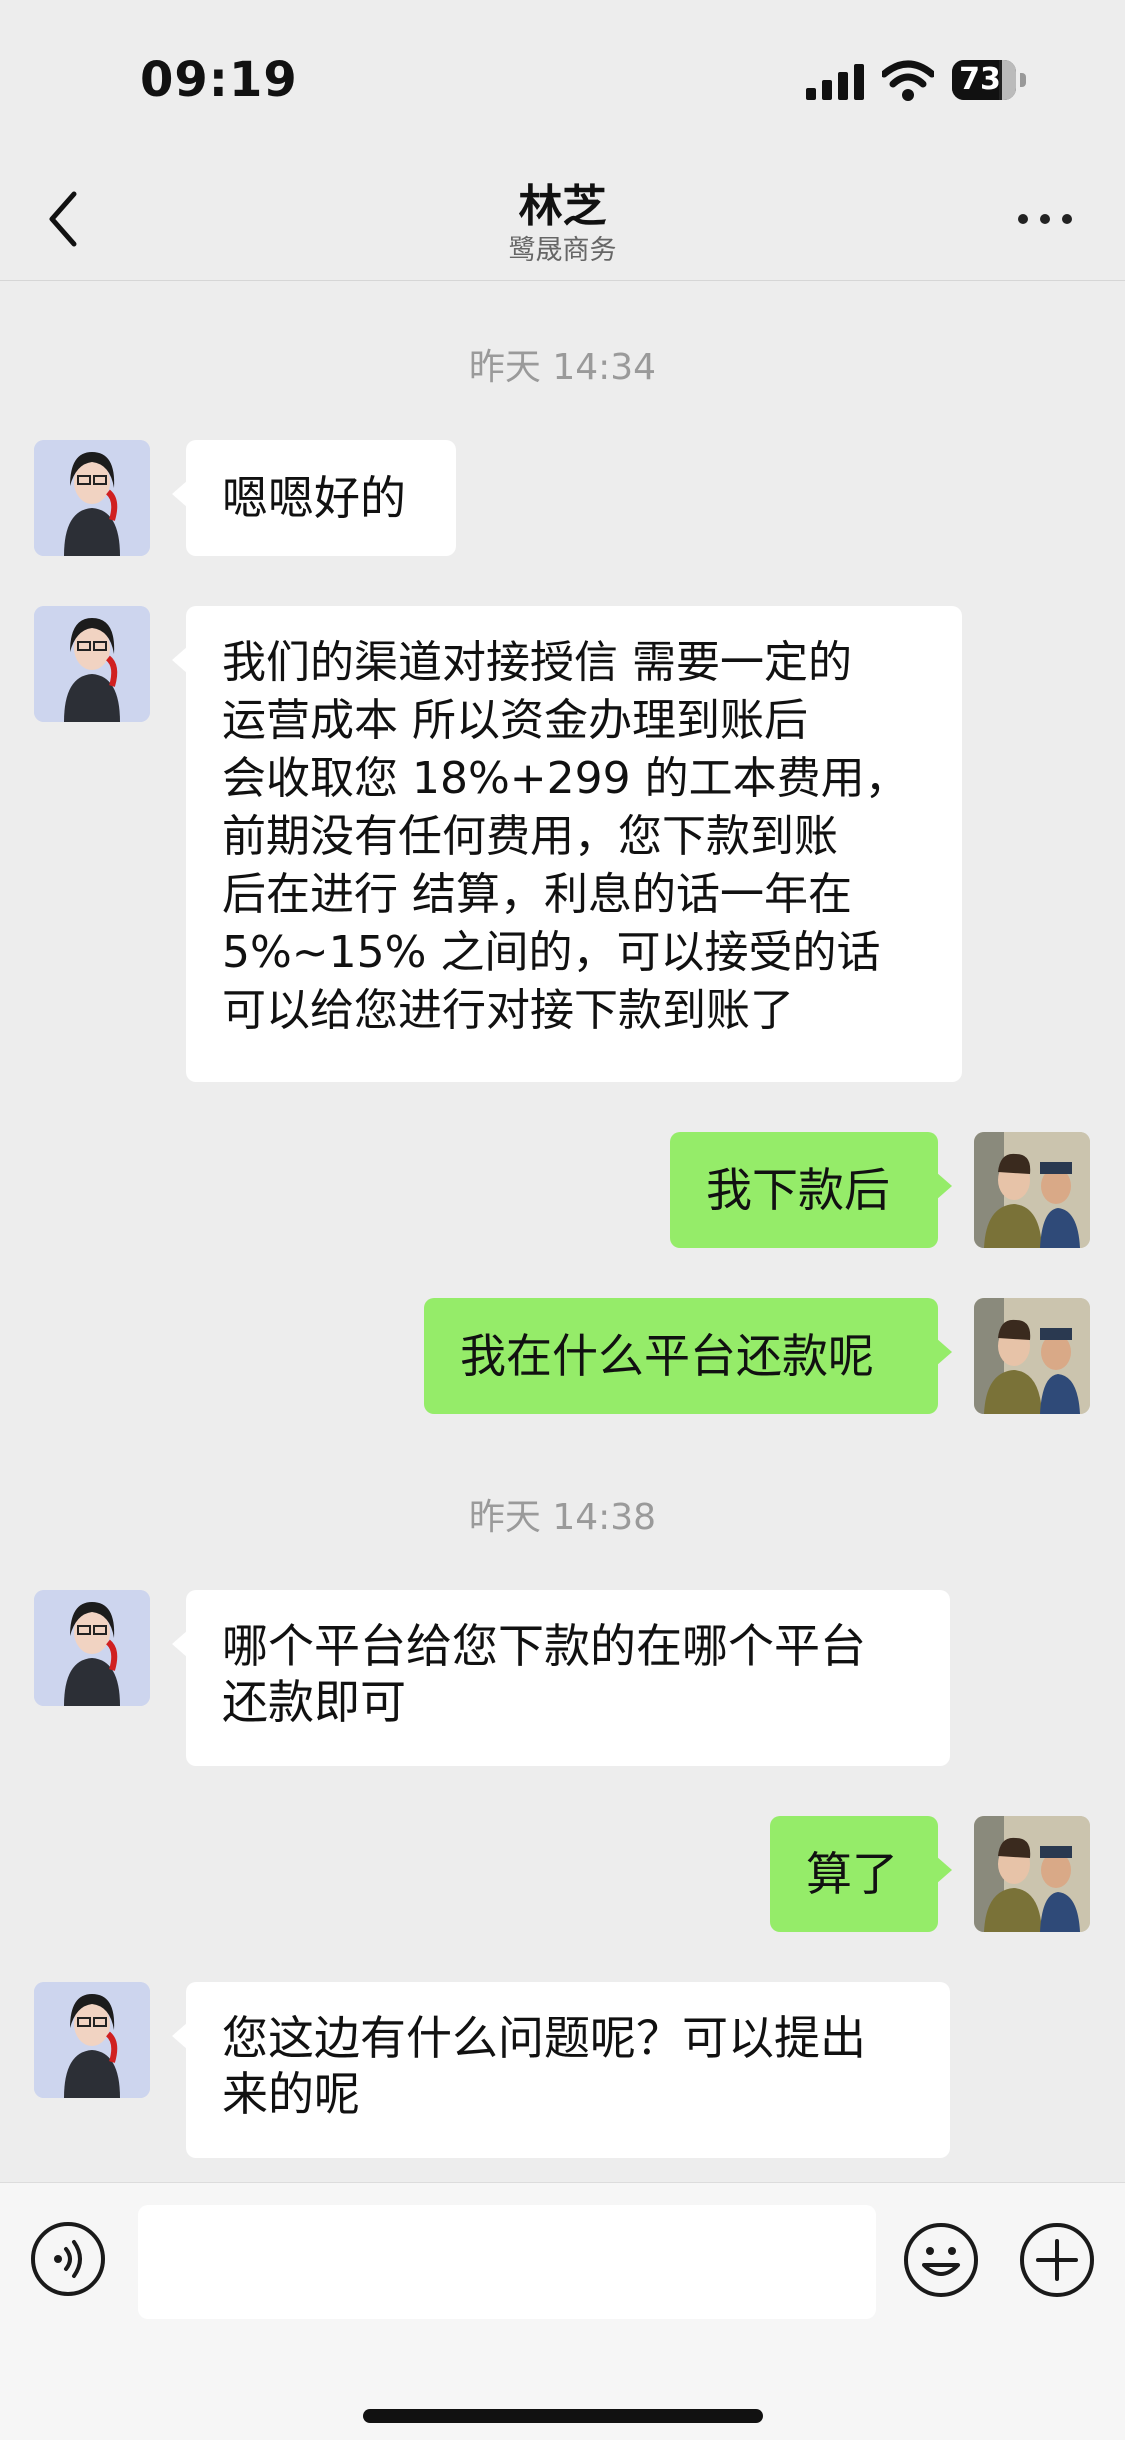  Describe the element at coordinates (565, 778) in the screenshot. I see `message-line: 会收取您 18%+299 的工本费用，` at that location.